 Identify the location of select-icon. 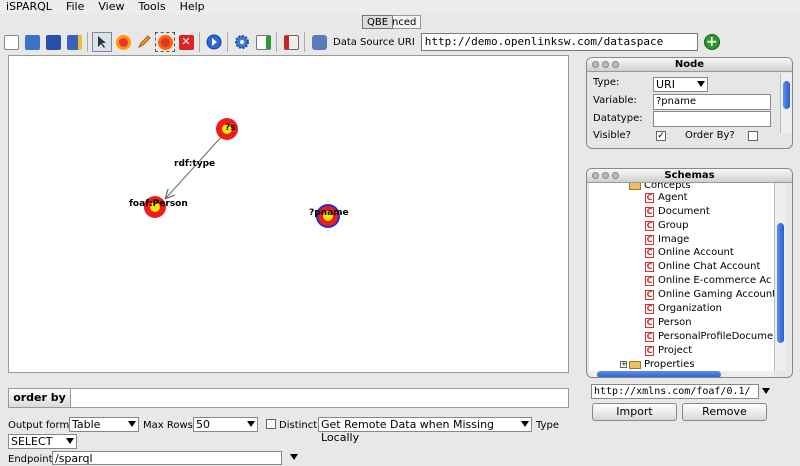
(102, 42).